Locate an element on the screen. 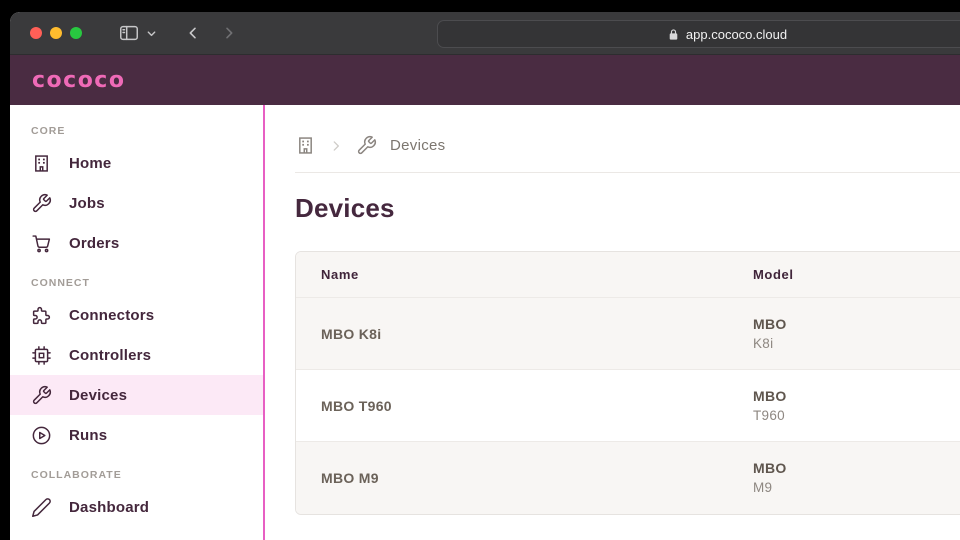  close-window-button is located at coordinates (36, 33).